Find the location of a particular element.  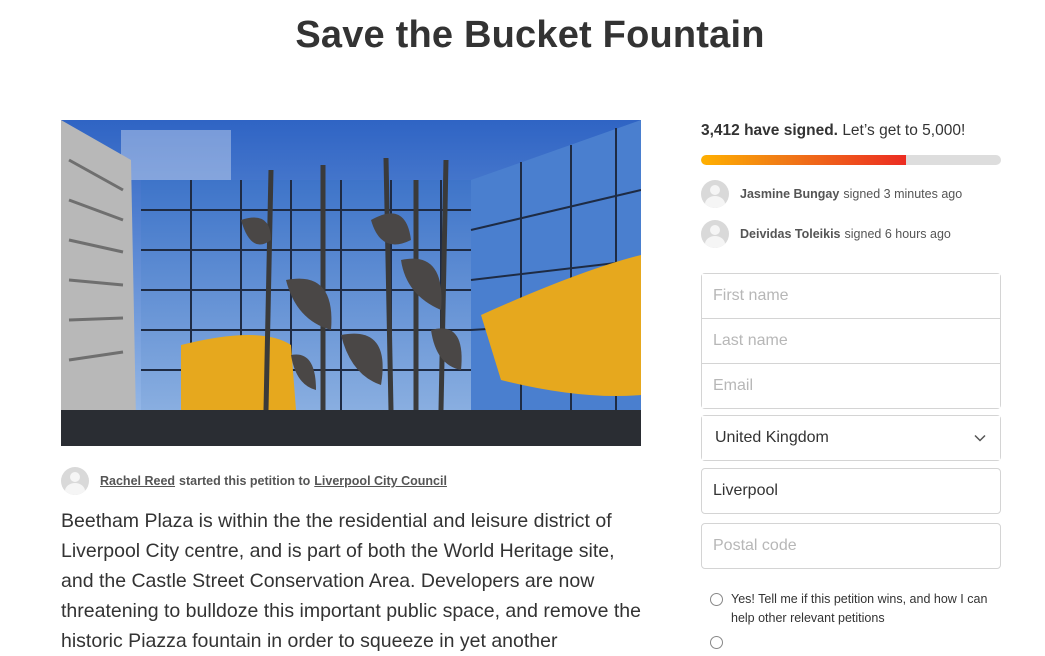

name-email-fields is located at coordinates (851, 341).